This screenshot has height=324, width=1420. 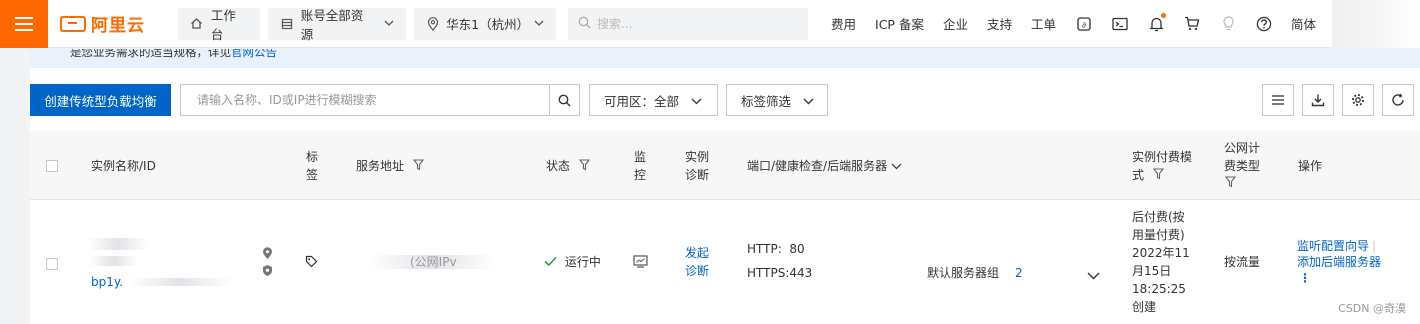 What do you see at coordinates (1161, 262) in the screenshot?
I see `billing-info: 后付费(按 用量付费) 2022年11 月15日 18:25:25 创建` at bounding box center [1161, 262].